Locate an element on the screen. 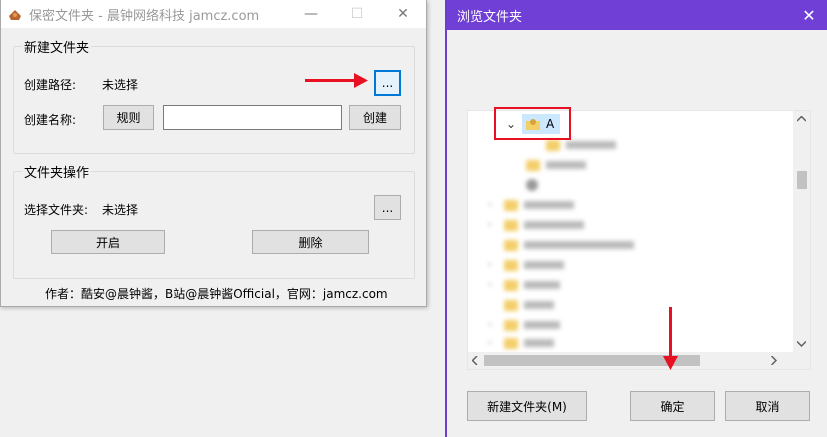  cancel-button: 取消 is located at coordinates (767, 406).